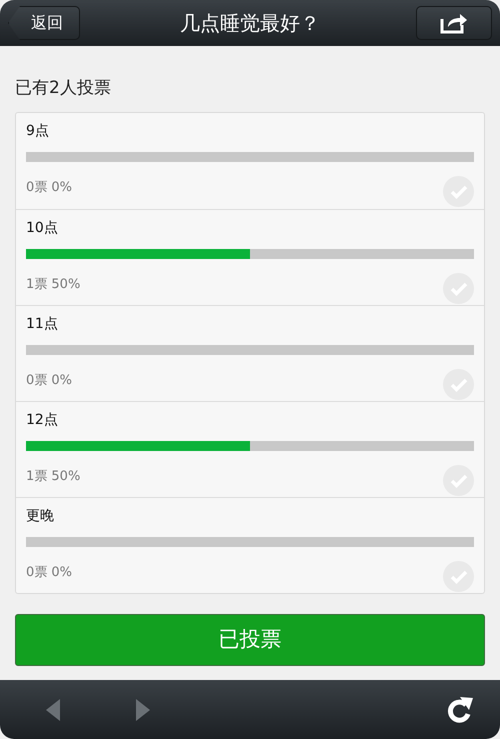  I want to click on refresh-icon, so click(460, 709).